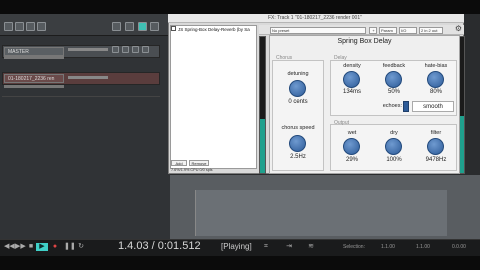  What do you see at coordinates (262, 105) in the screenshot?
I see `input-meter` at bounding box center [262, 105].